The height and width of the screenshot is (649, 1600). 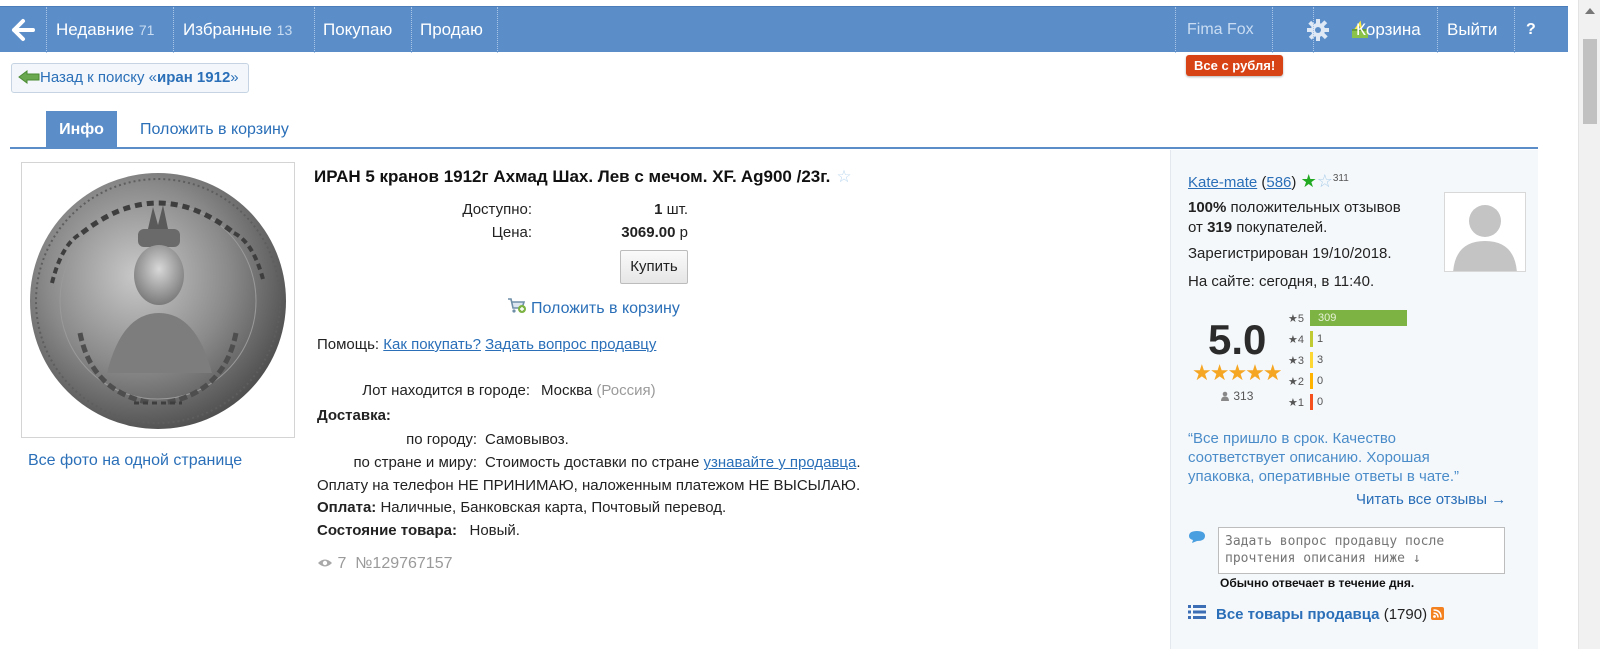 I want to click on buy-button: Купить, so click(x=654, y=267).